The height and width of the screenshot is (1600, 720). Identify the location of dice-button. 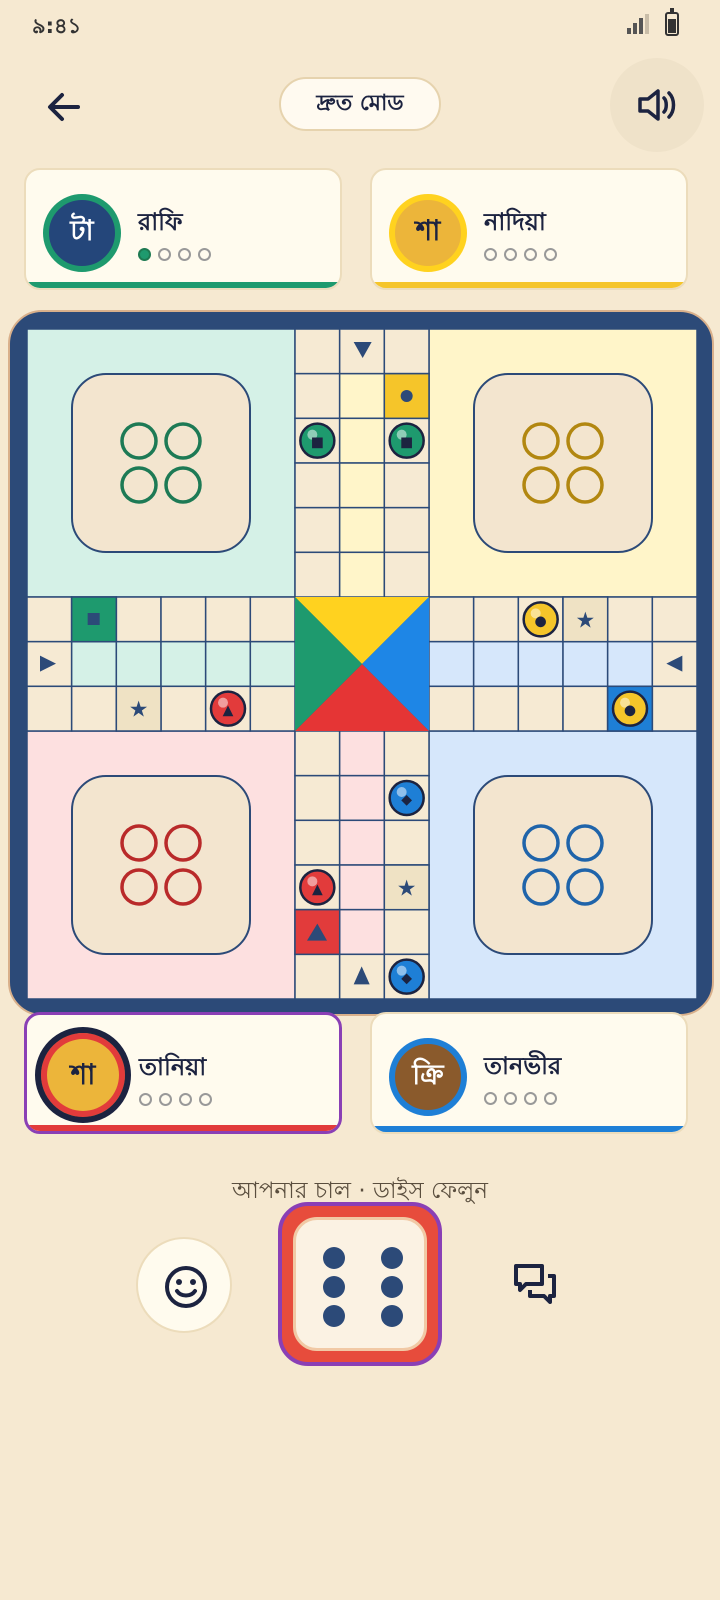
(360, 1284).